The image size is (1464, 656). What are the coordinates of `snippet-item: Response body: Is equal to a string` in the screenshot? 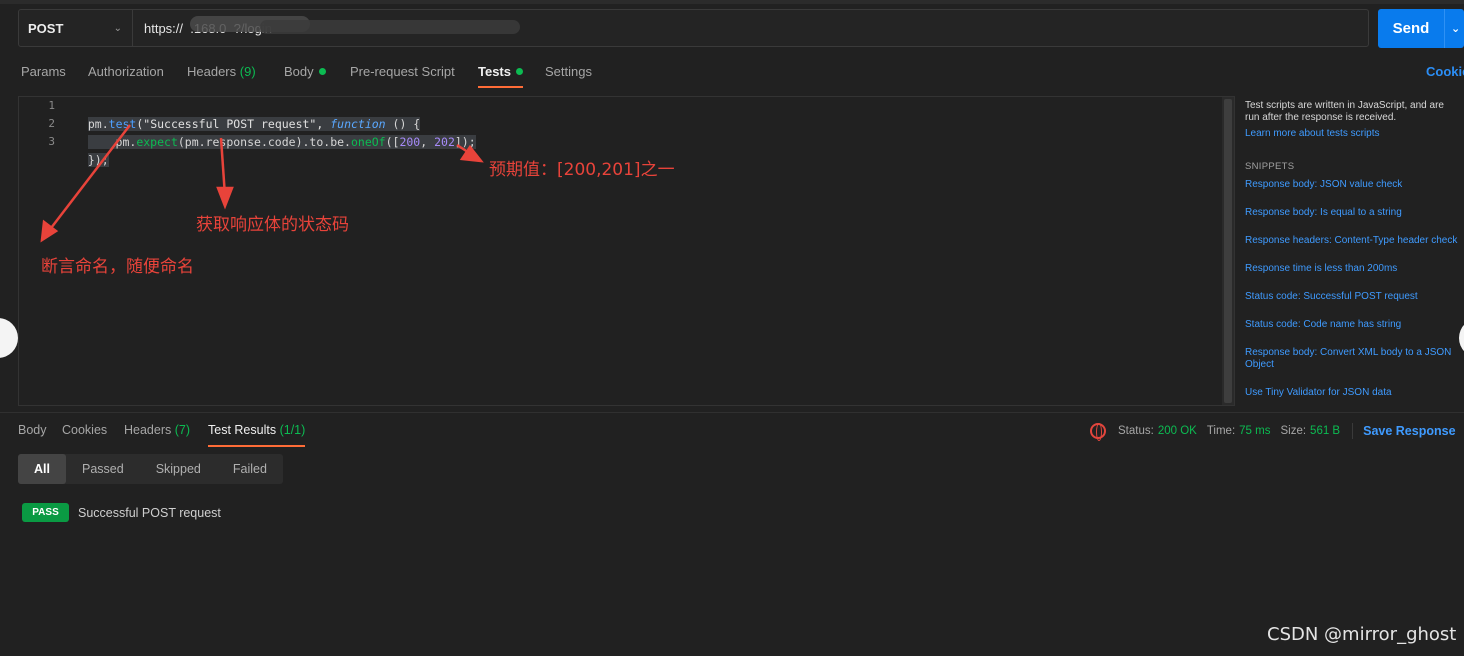 It's located at (1354, 213).